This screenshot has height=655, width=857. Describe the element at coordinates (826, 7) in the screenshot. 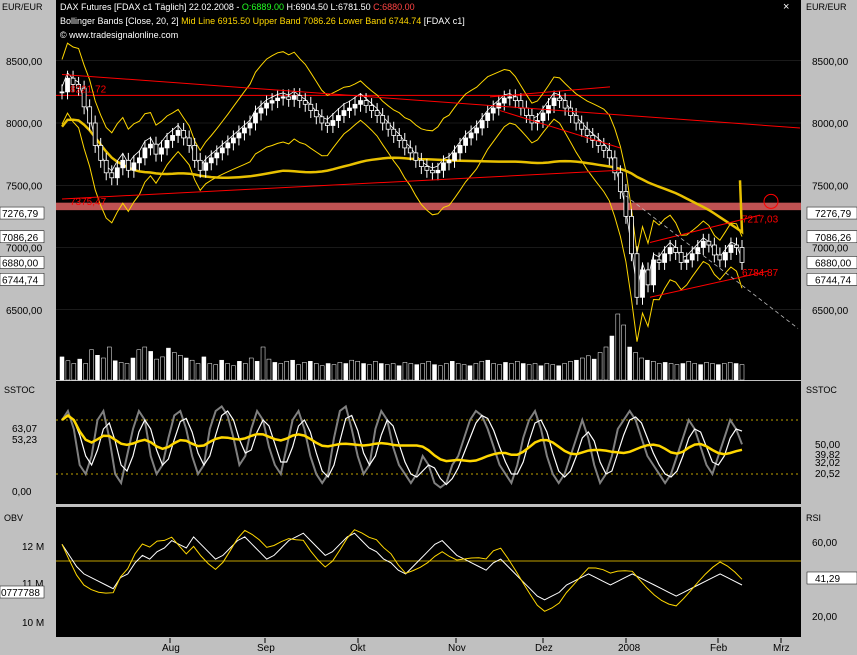

I see `right-unit-label: EUR/EUR` at that location.